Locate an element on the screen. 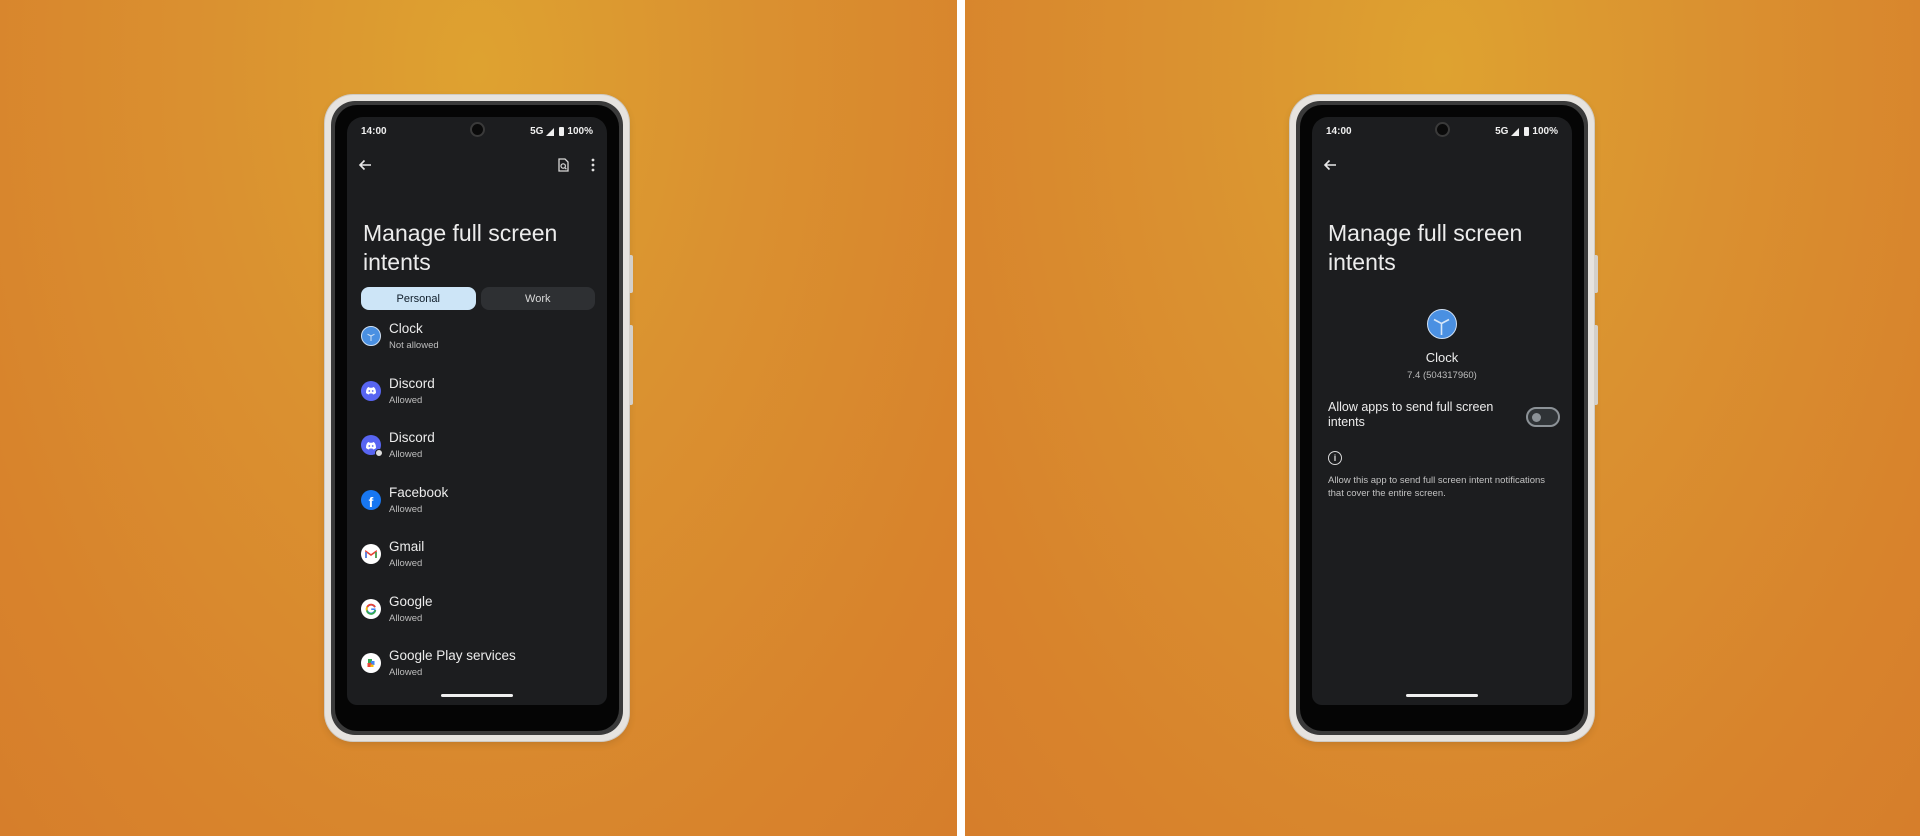 This screenshot has width=1920, height=836. facebook-icon: f is located at coordinates (371, 499).